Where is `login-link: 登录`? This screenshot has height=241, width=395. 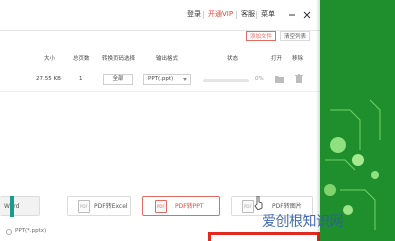
login-link: 登录 is located at coordinates (194, 14).